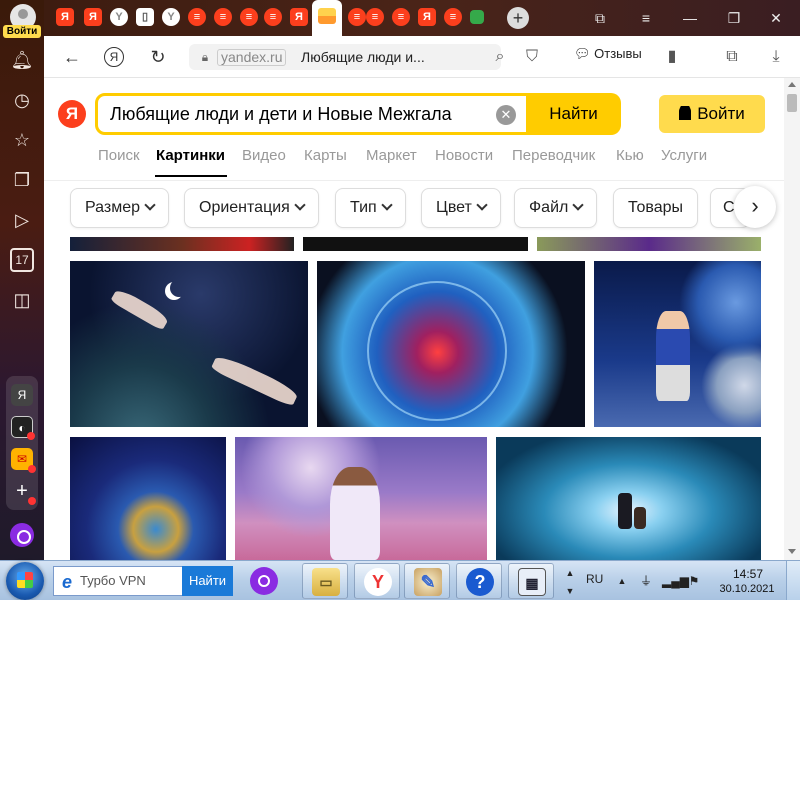 The width and height of the screenshot is (800, 808). What do you see at coordinates (694, 581) in the screenshot?
I see `action-center-flag-icon: ⚑` at bounding box center [694, 581].